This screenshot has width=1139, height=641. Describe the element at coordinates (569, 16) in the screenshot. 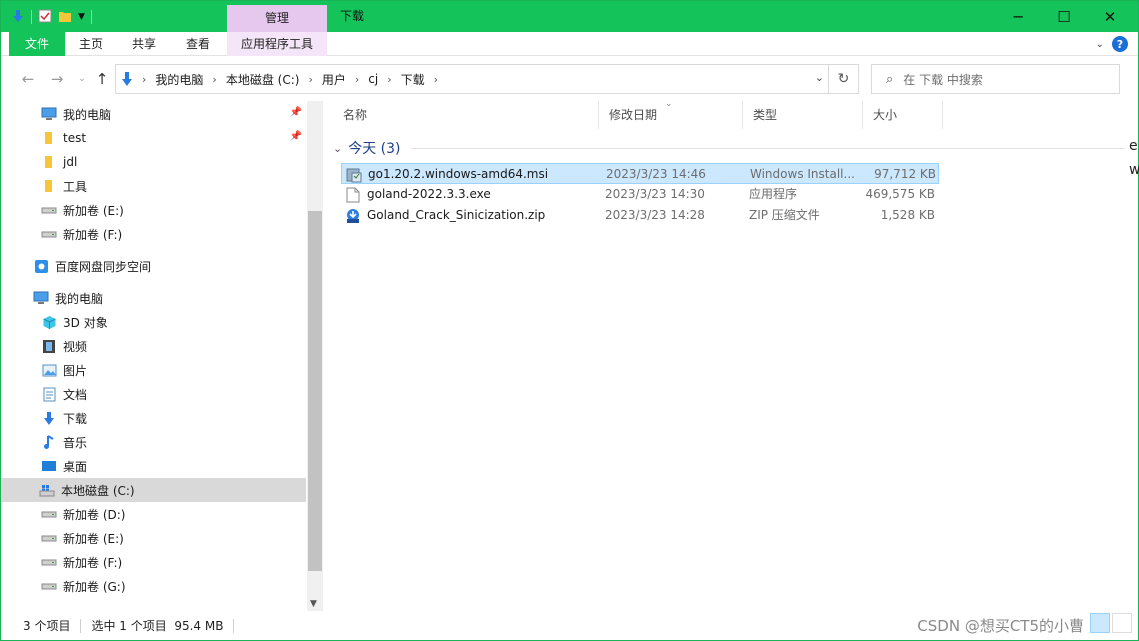

I see `title-bar: ▼ 管理 下载 ─ ☐ ✕` at that location.